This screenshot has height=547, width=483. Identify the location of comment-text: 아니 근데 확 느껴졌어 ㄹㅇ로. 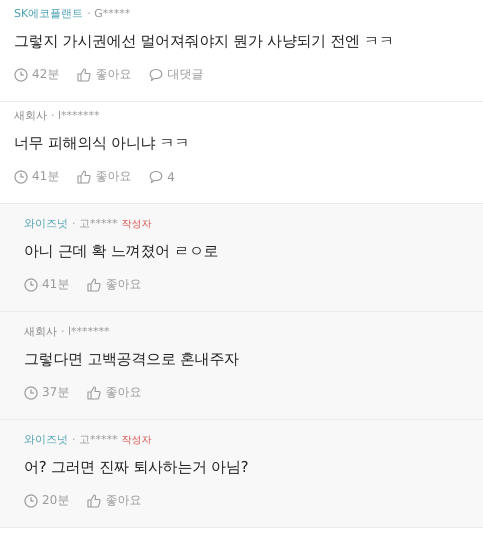
(122, 251).